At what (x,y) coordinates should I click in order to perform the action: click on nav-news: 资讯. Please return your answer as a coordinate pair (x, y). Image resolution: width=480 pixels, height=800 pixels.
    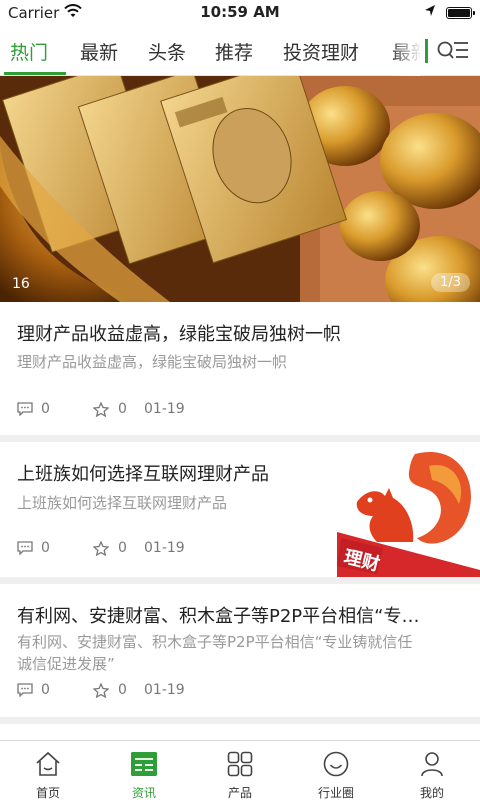
    Looking at the image, I should click on (144, 770).